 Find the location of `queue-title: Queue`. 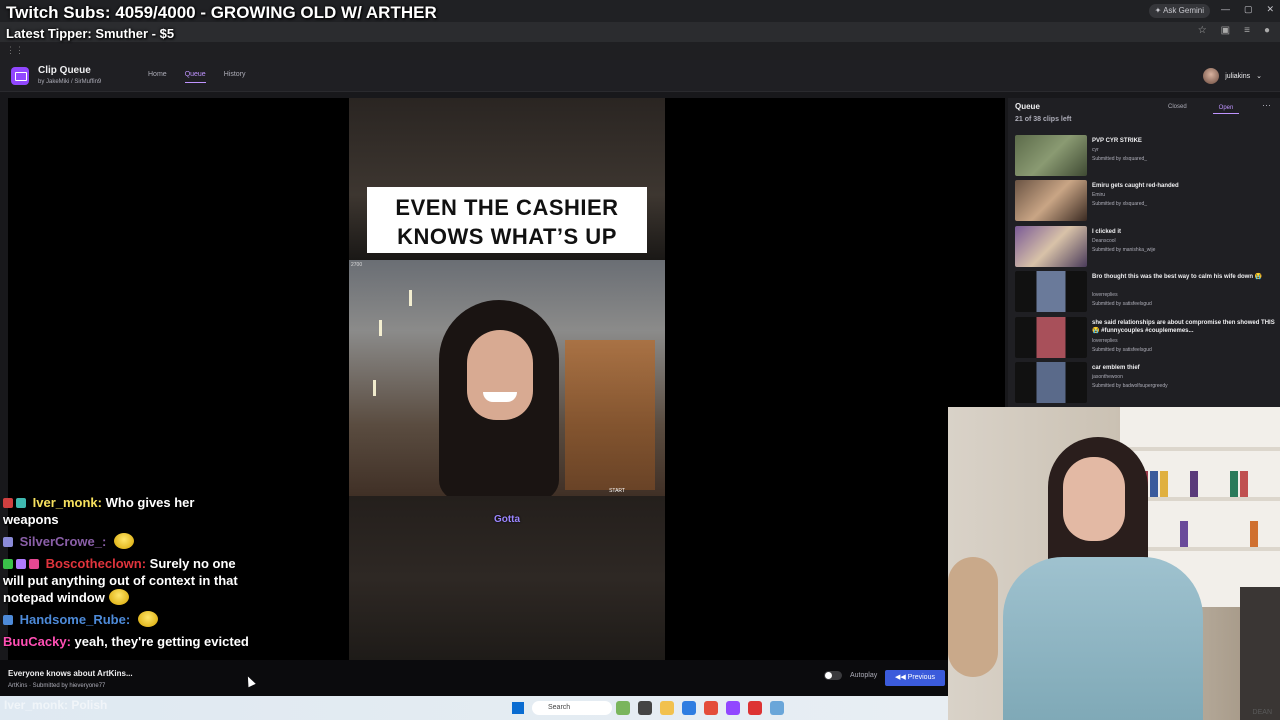

queue-title: Queue is located at coordinates (1027, 106).